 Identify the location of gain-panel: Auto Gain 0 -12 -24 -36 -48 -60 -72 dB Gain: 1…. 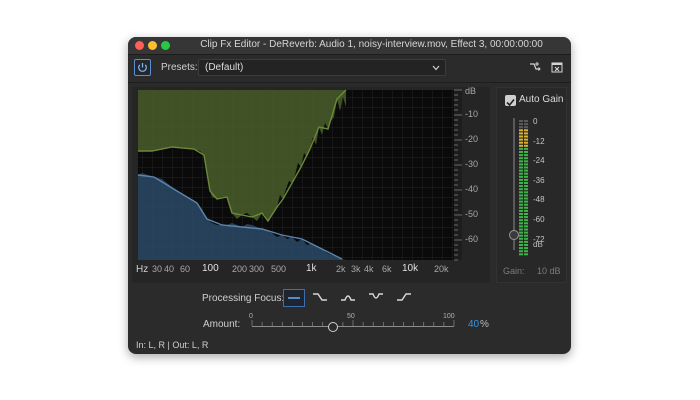
(531, 185).